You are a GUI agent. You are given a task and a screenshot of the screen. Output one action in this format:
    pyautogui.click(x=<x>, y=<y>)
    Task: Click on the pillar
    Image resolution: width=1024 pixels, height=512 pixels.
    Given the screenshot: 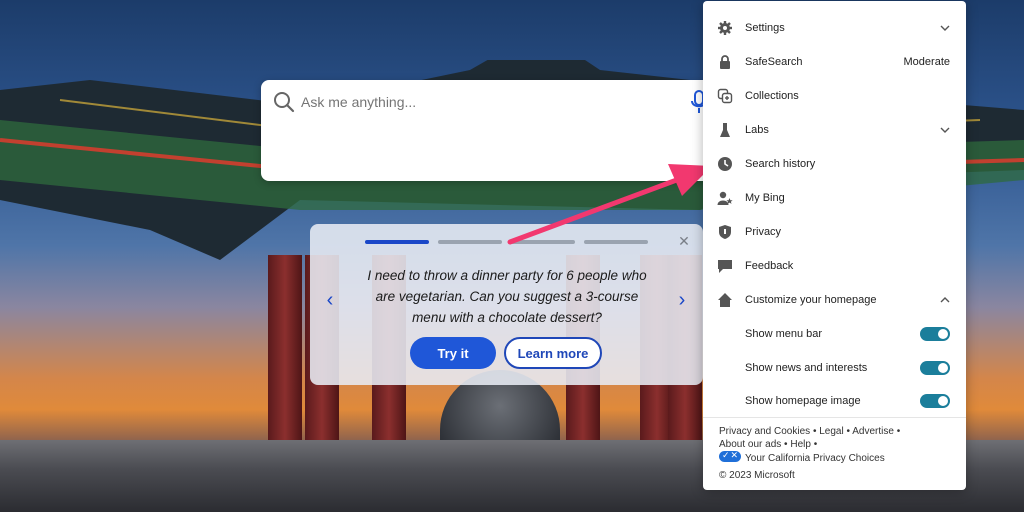 What is the action you would take?
    pyautogui.click(x=285, y=360)
    